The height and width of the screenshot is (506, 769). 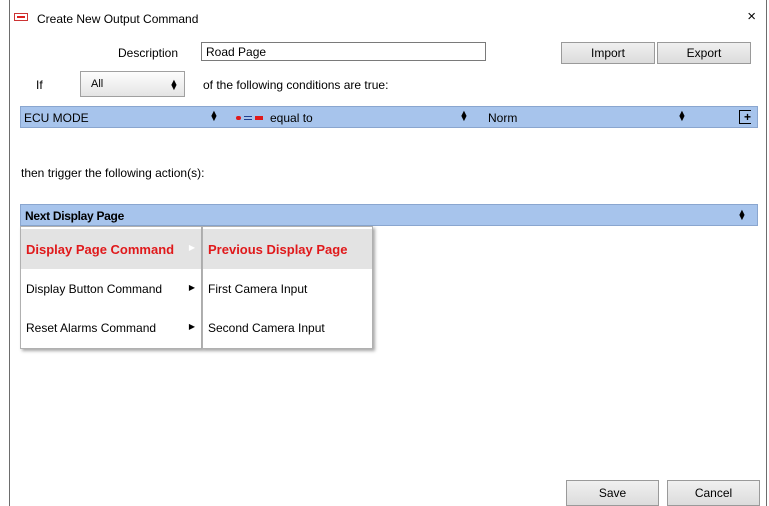 What do you see at coordinates (252, 118) in the screenshot?
I see `operator-icon` at bounding box center [252, 118].